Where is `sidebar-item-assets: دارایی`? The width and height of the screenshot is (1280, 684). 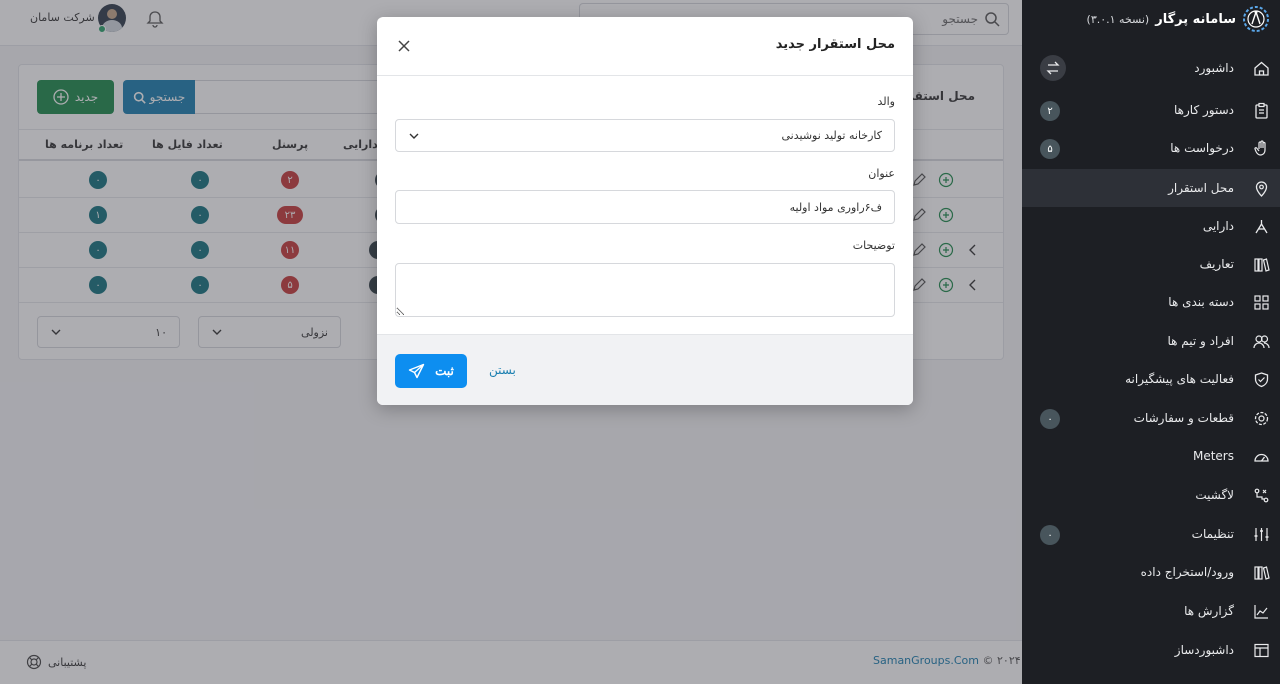 sidebar-item-assets: دارایی is located at coordinates (1151, 226).